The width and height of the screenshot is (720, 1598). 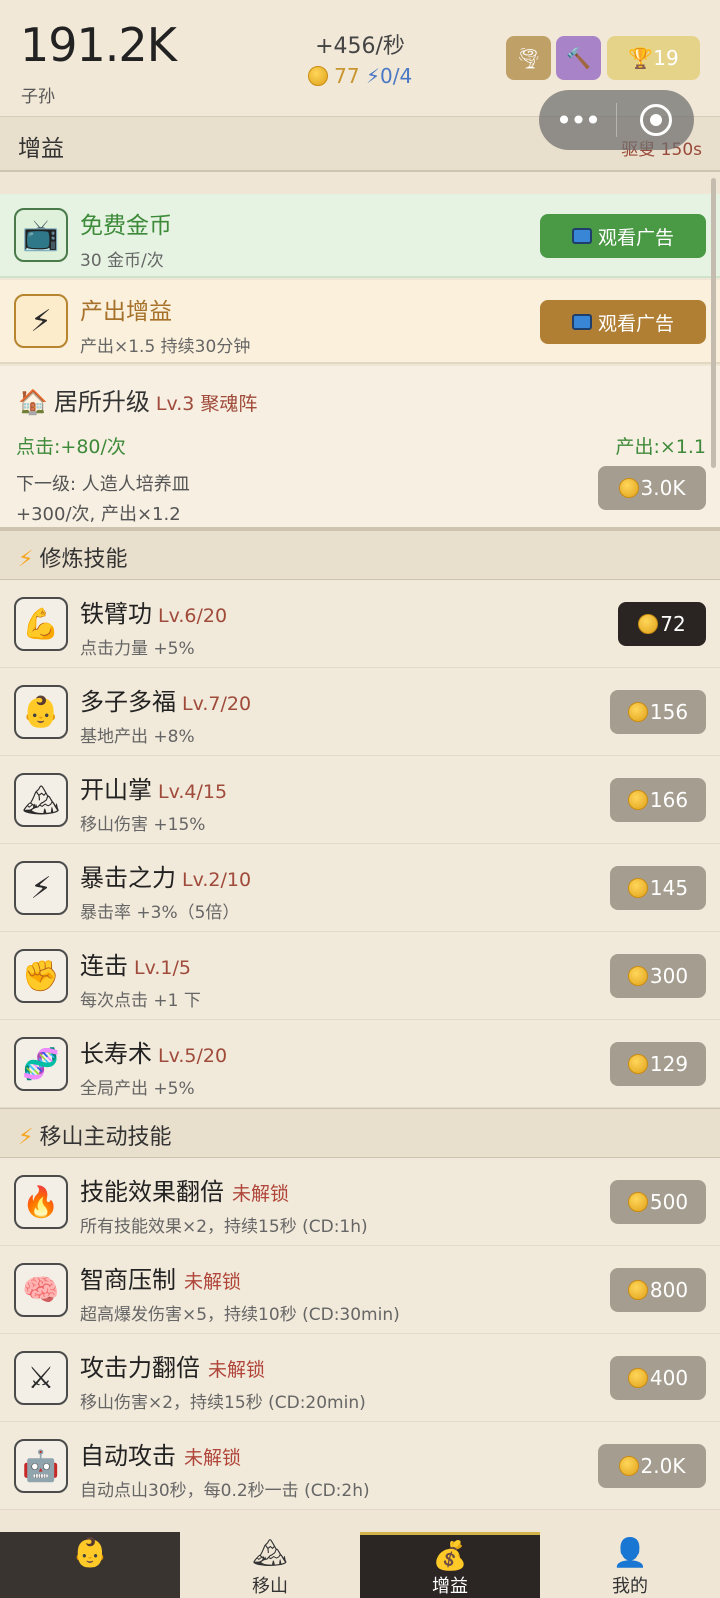 I want to click on skill-title: 智商压制 未解锁, so click(x=161, y=1280).